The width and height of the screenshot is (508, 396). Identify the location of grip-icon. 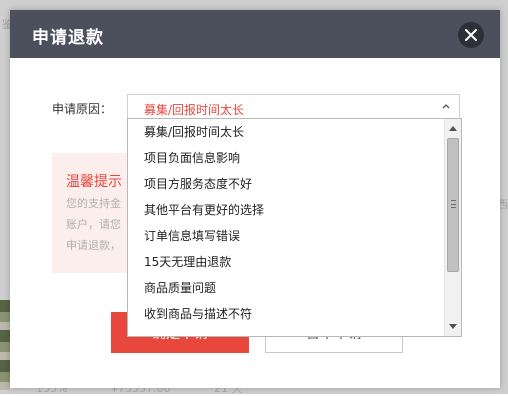
(453, 204).